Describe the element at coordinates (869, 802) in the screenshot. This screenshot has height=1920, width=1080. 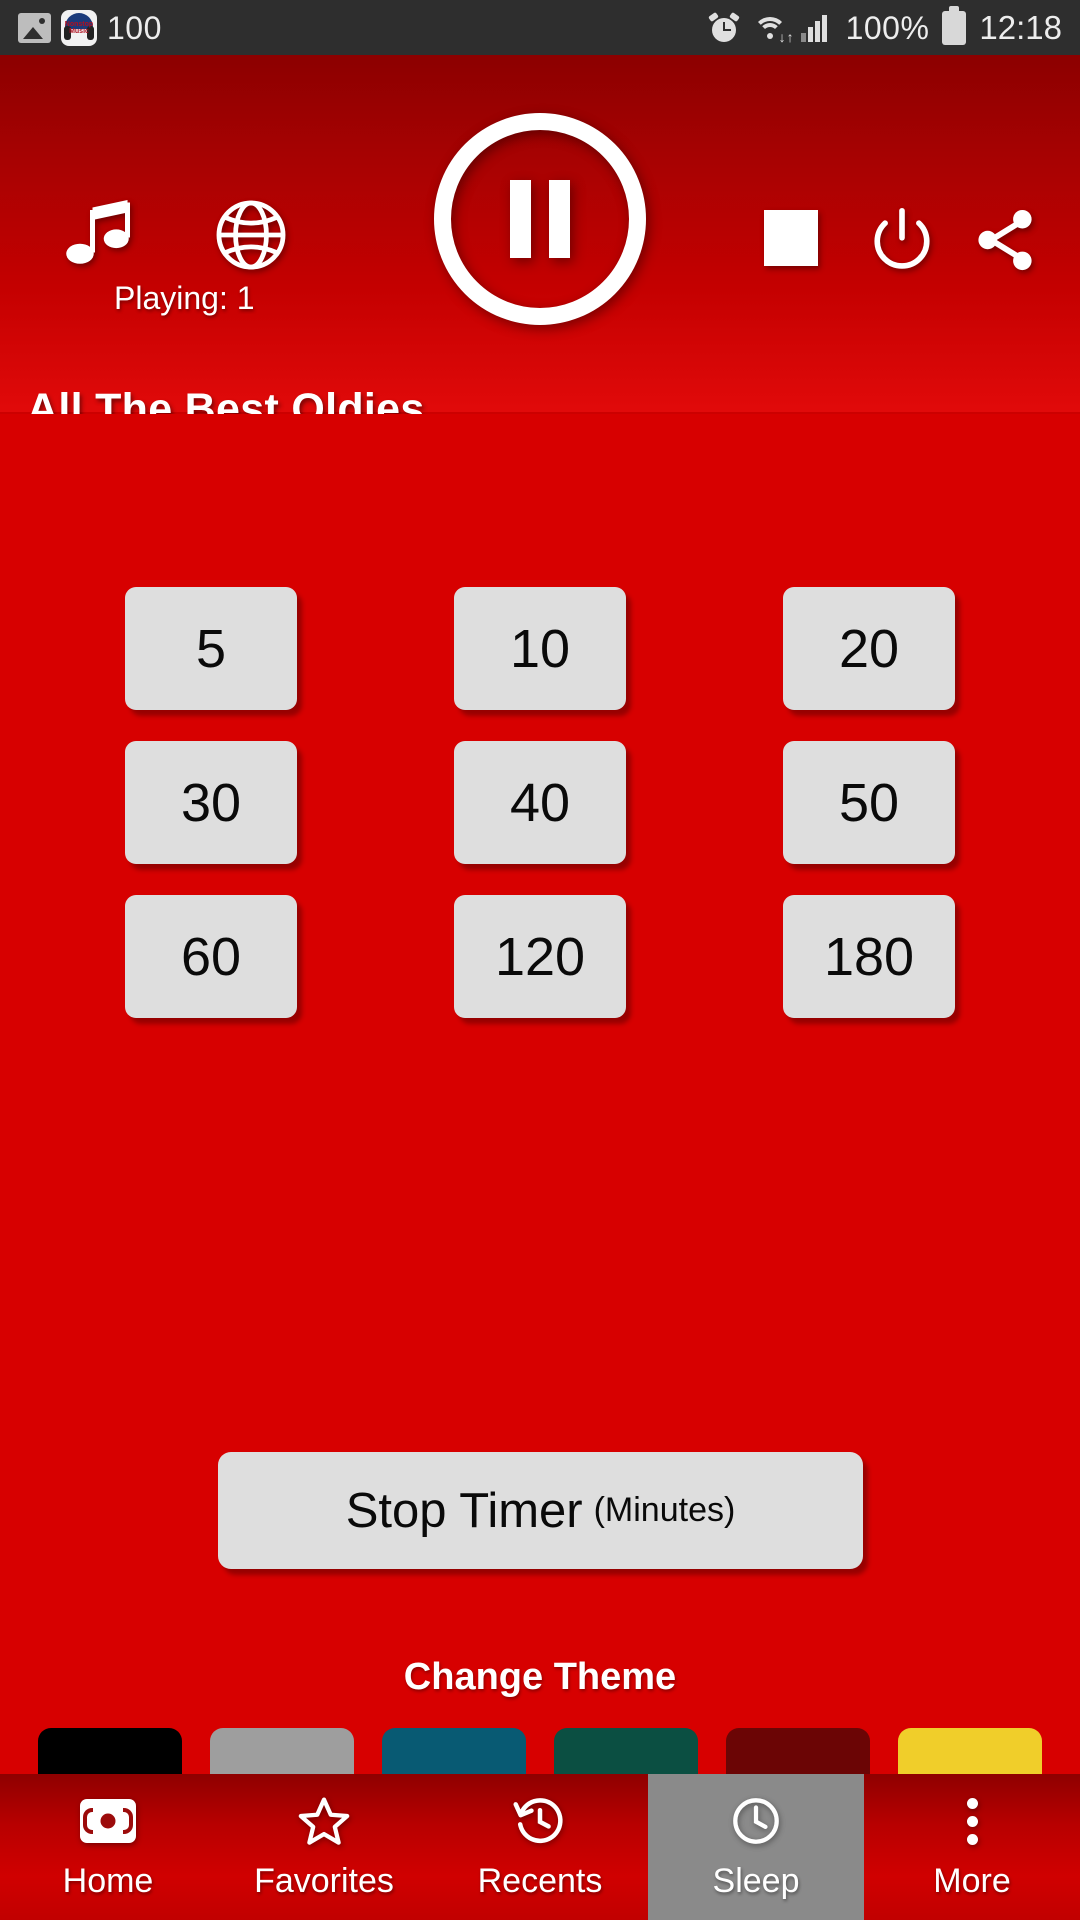
I see `timer-button-50: 50` at that location.